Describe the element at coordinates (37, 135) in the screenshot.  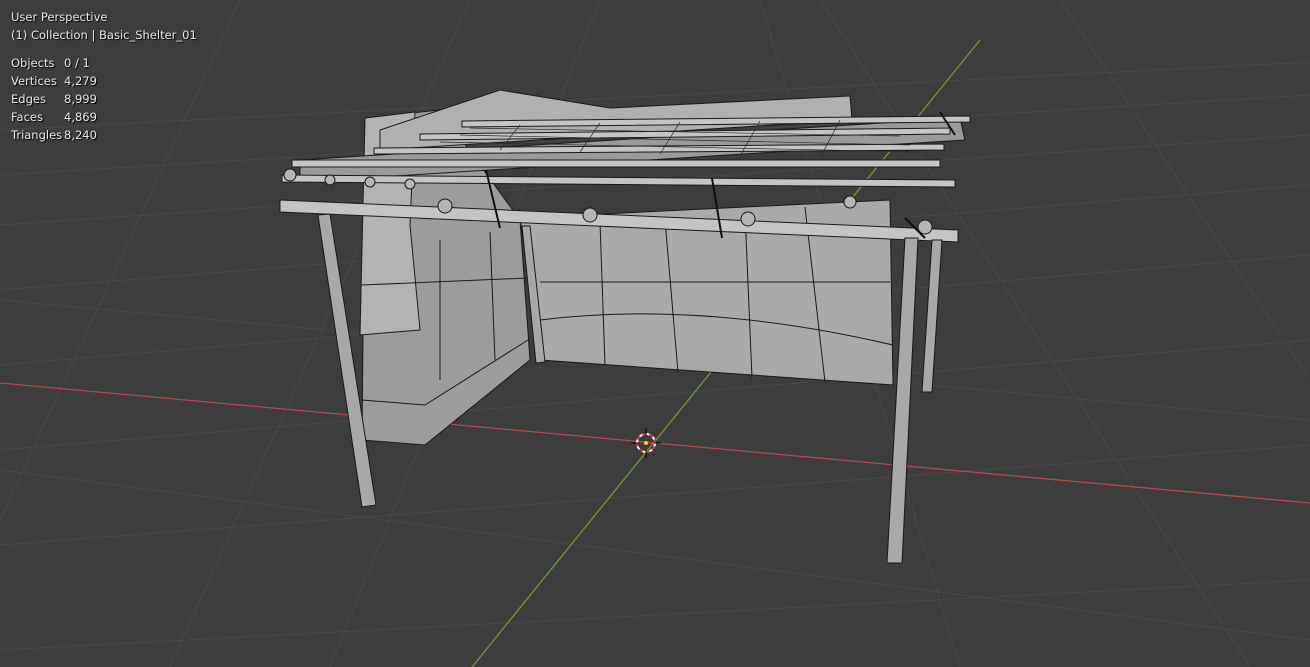
I see `stat-label: Triangles` at that location.